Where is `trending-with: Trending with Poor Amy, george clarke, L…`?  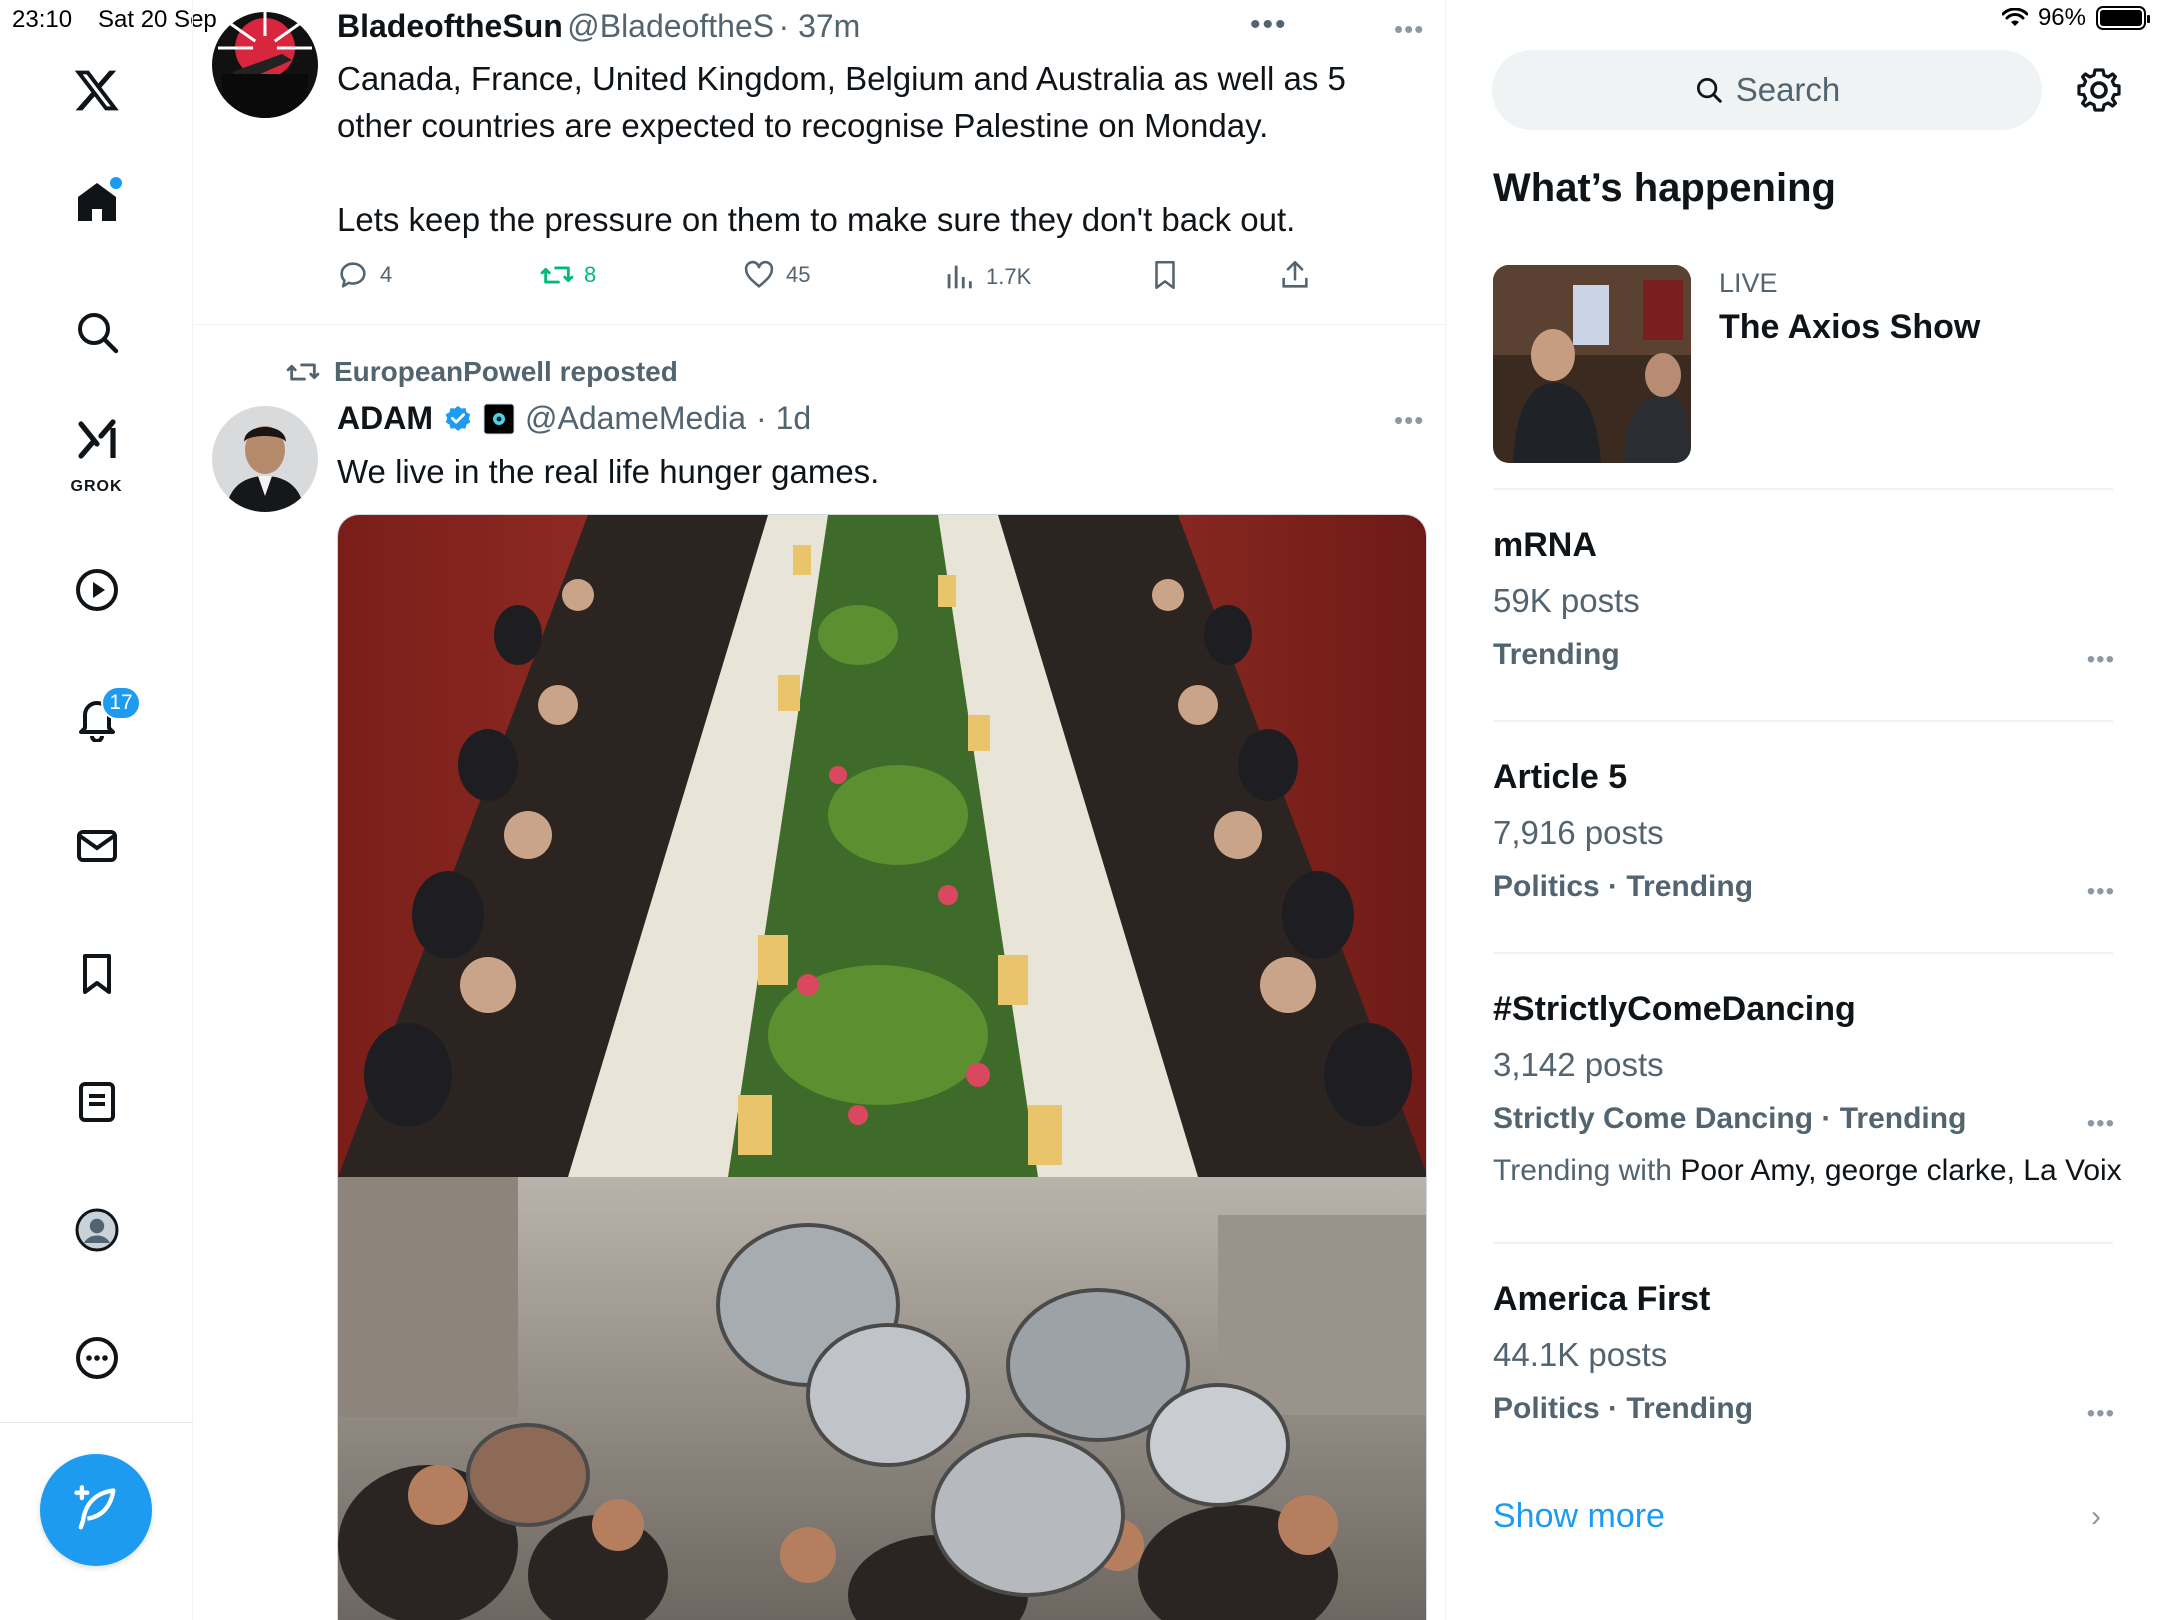
trending-with: Trending with Poor Amy, george clarke, L… is located at coordinates (1813, 1171).